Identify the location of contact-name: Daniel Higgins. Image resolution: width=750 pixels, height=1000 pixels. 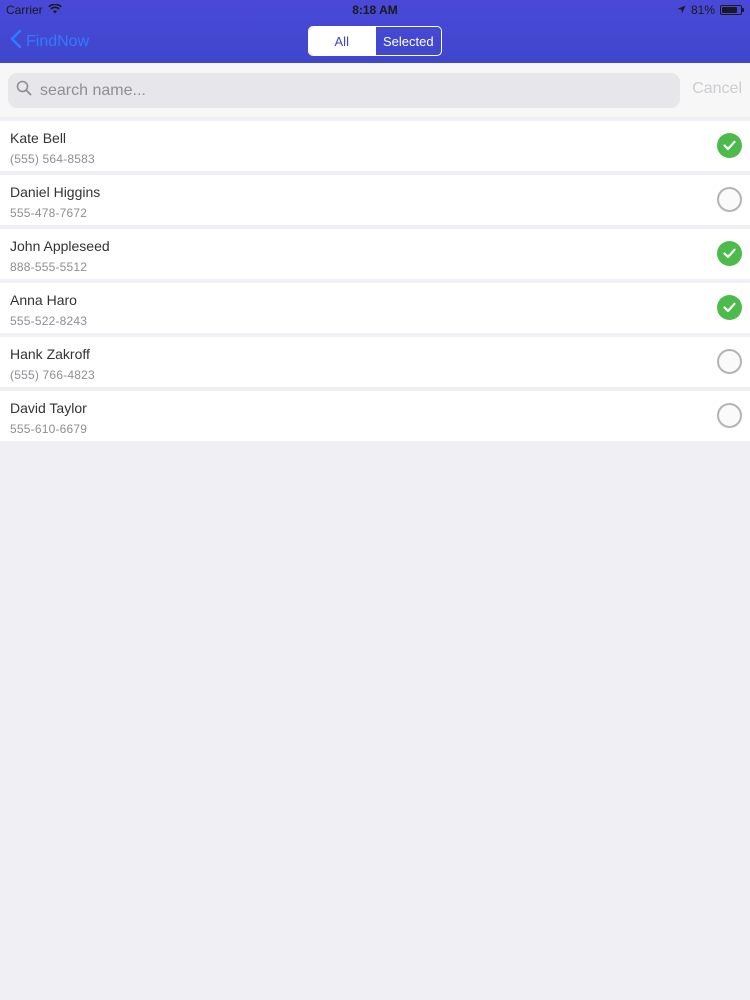
(55, 192).